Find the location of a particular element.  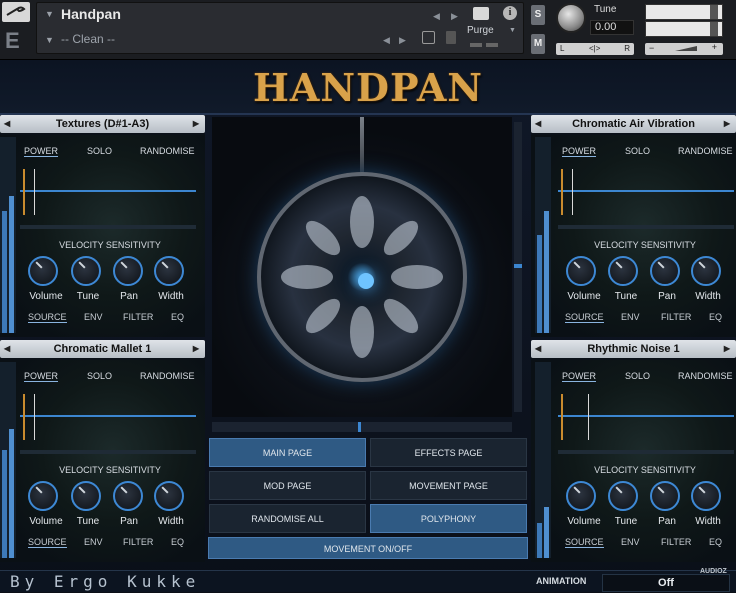

channel-header: ◀ Textures (D#1-A3) ▶ is located at coordinates (102, 124).